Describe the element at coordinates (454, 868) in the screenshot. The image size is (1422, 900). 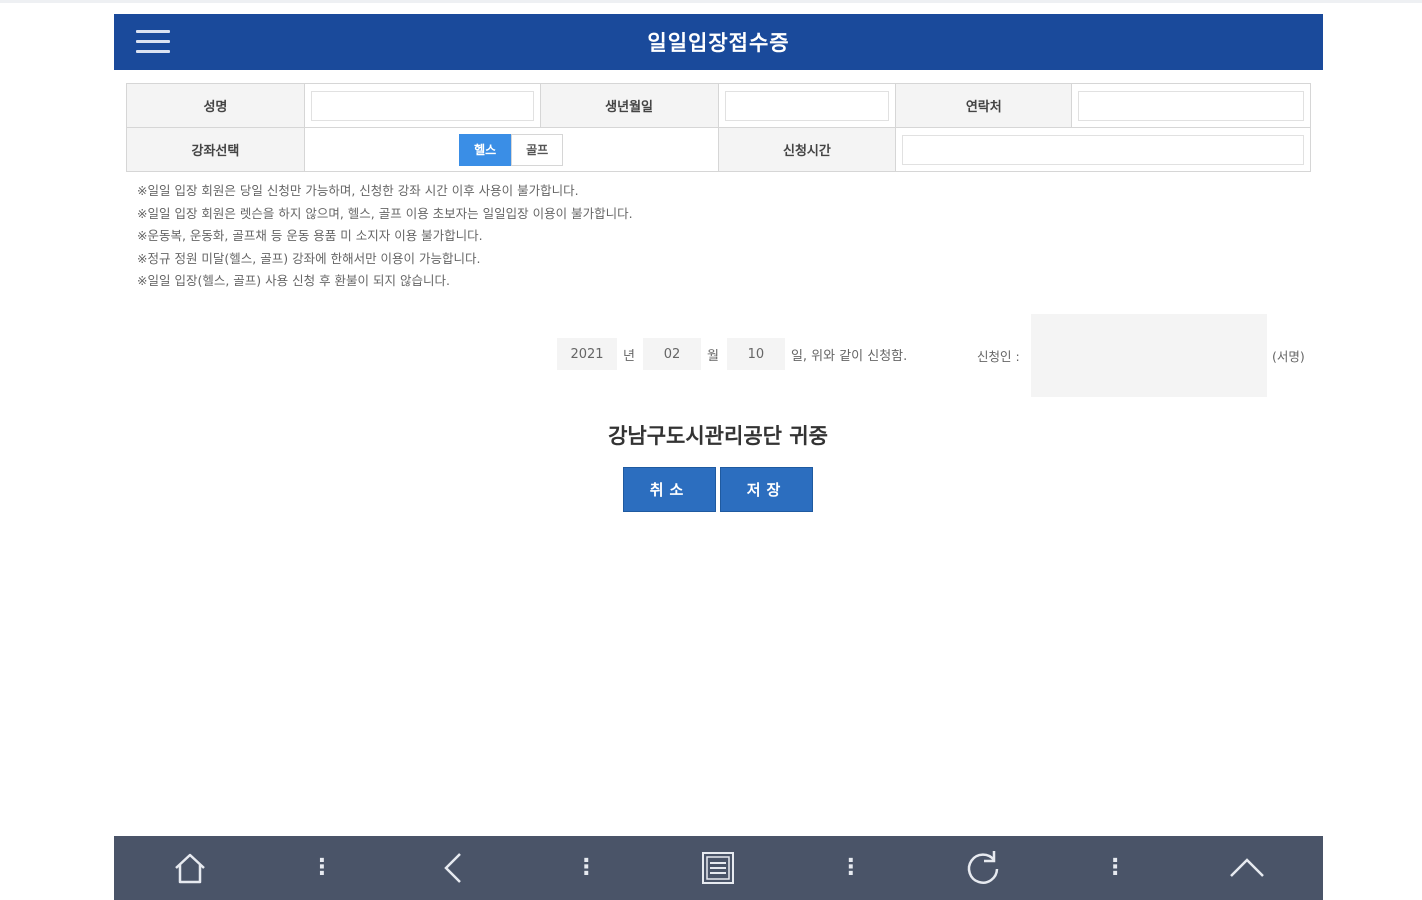
I see `back-icon` at that location.